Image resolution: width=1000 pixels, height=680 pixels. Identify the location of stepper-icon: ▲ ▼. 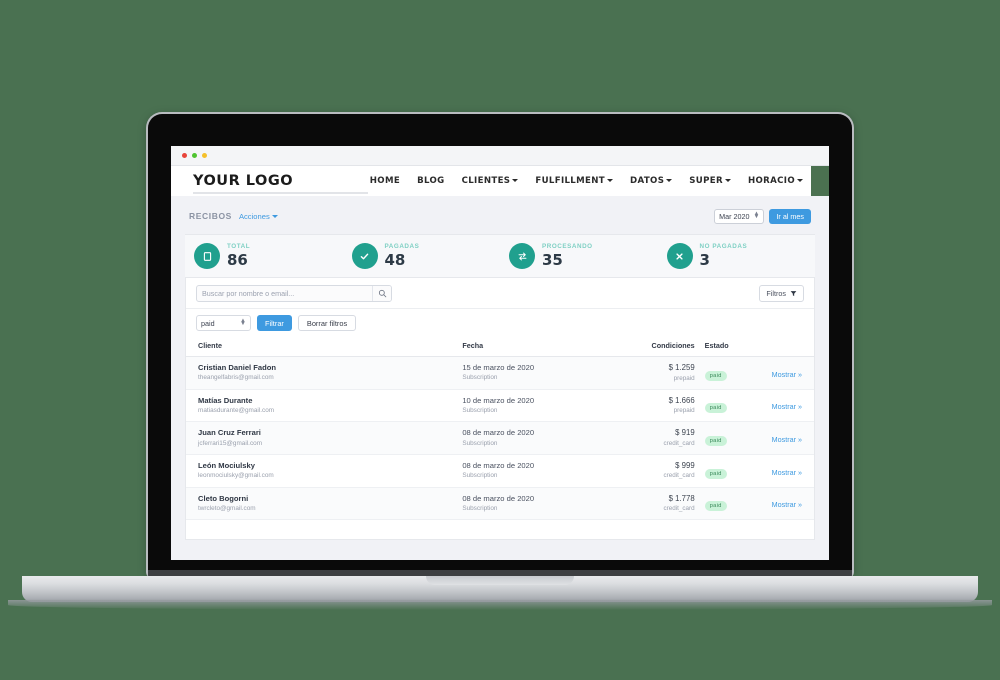
(243, 322).